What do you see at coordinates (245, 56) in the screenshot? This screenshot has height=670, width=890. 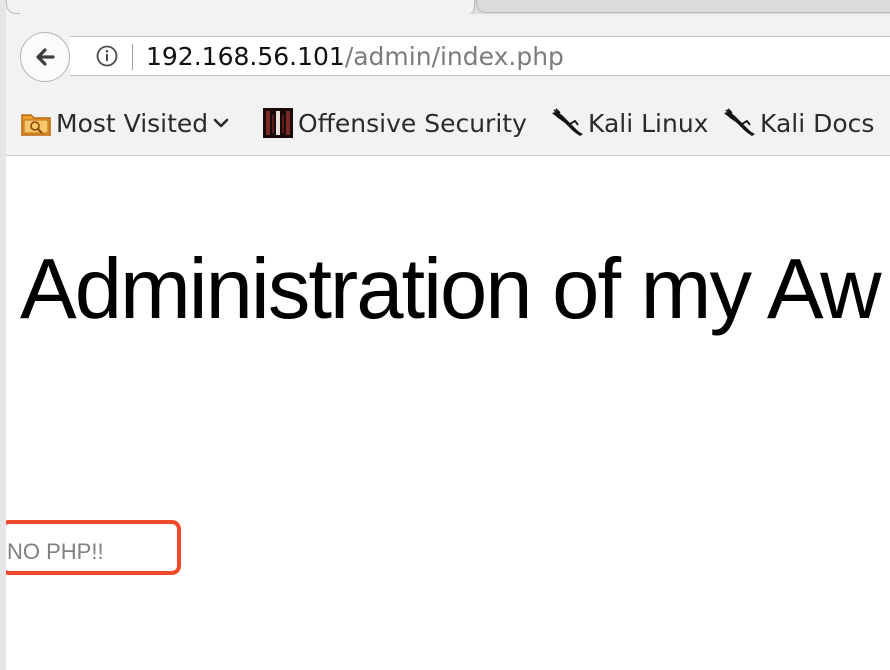 I see `url-host: 192.168.56.101` at bounding box center [245, 56].